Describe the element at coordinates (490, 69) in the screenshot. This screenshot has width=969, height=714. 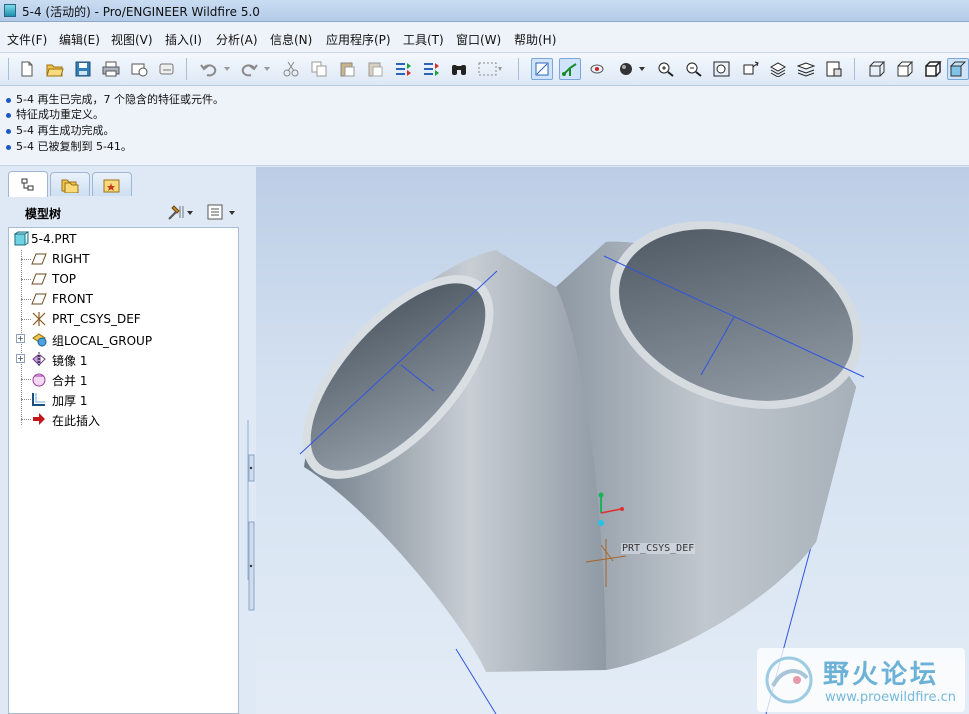
I see `selection-box-icon` at that location.